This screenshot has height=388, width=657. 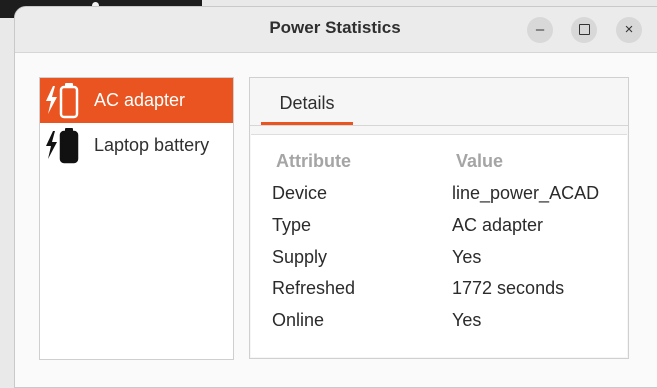 What do you see at coordinates (67, 102) in the screenshot?
I see `ac-adapter-charging-icon` at bounding box center [67, 102].